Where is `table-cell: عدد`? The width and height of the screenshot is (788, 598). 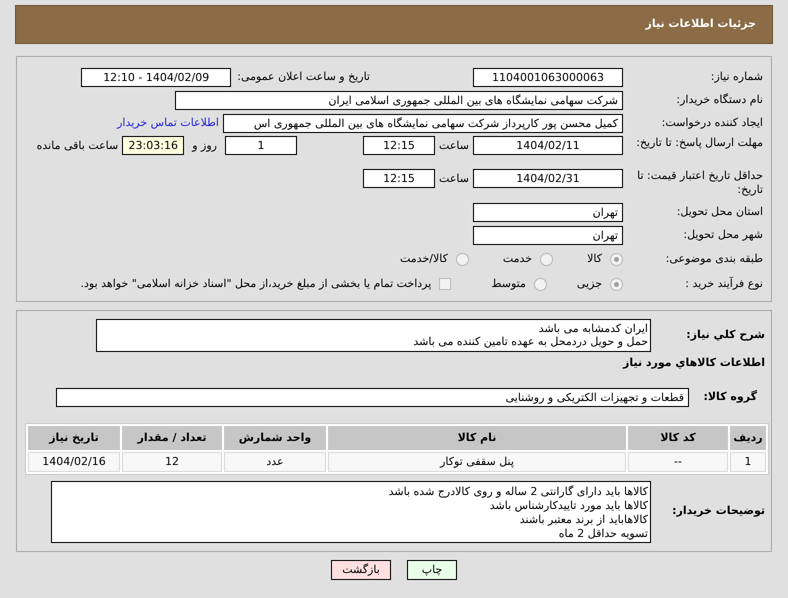 table-cell: عدد is located at coordinates (275, 462).